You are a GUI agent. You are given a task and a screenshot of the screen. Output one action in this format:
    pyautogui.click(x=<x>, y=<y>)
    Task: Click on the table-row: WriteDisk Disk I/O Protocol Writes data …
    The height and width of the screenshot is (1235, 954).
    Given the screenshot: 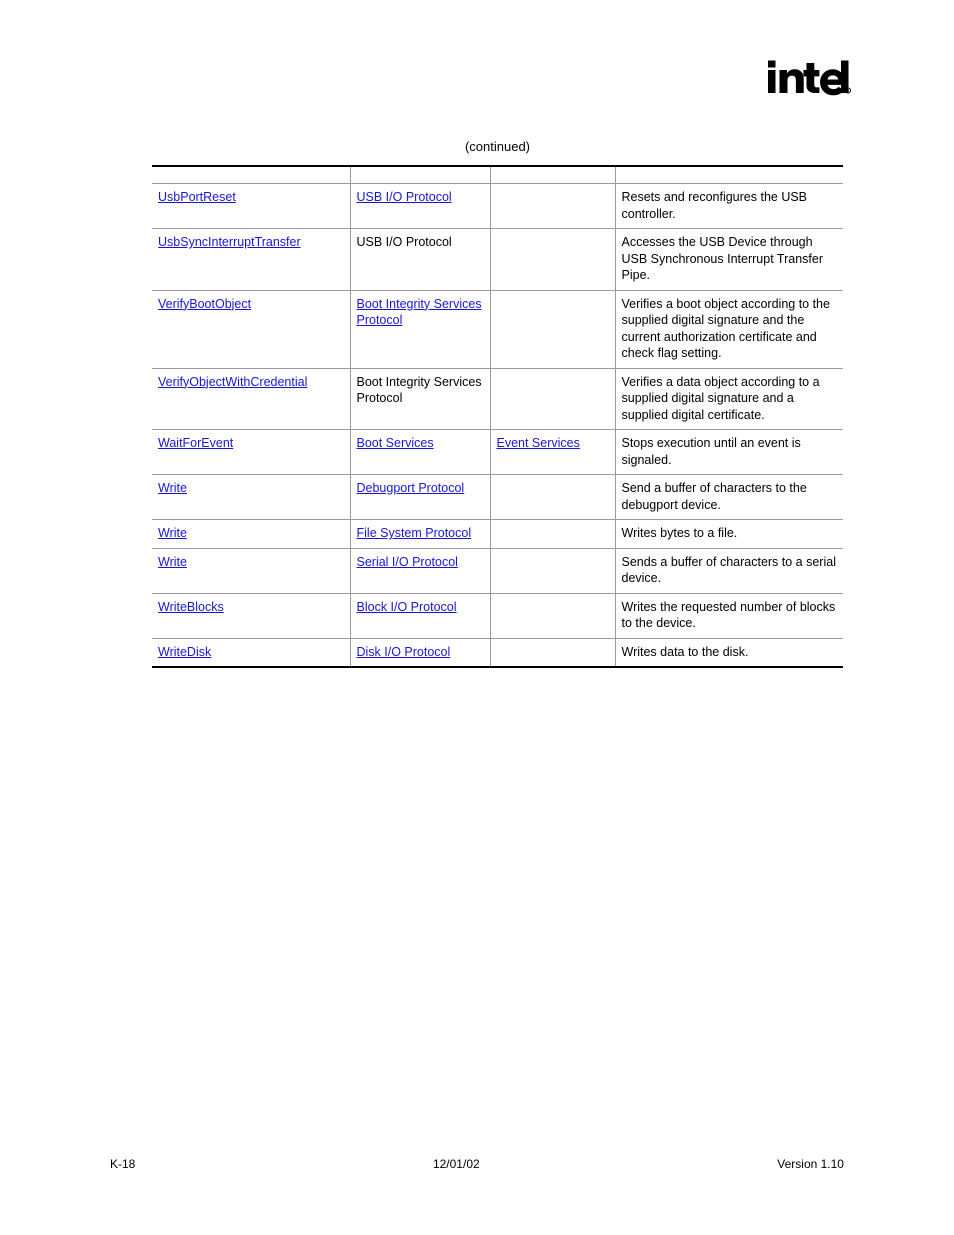 What is the action you would take?
    pyautogui.click(x=497, y=653)
    